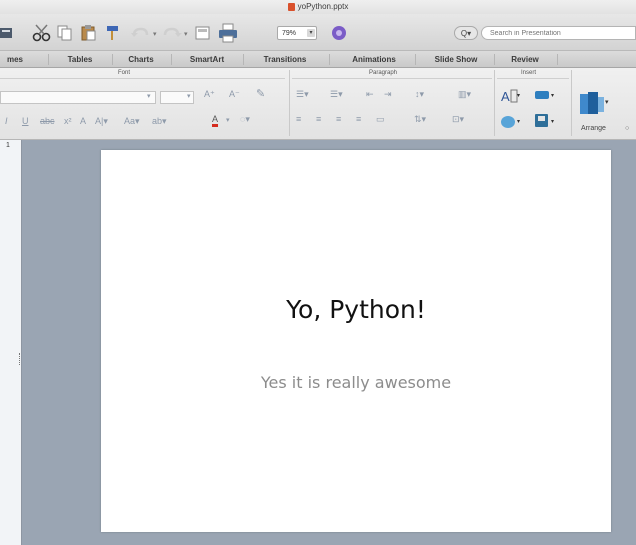 This screenshot has width=636, height=545. What do you see at coordinates (505, 96) in the screenshot?
I see `svg-text: A` at bounding box center [505, 96].